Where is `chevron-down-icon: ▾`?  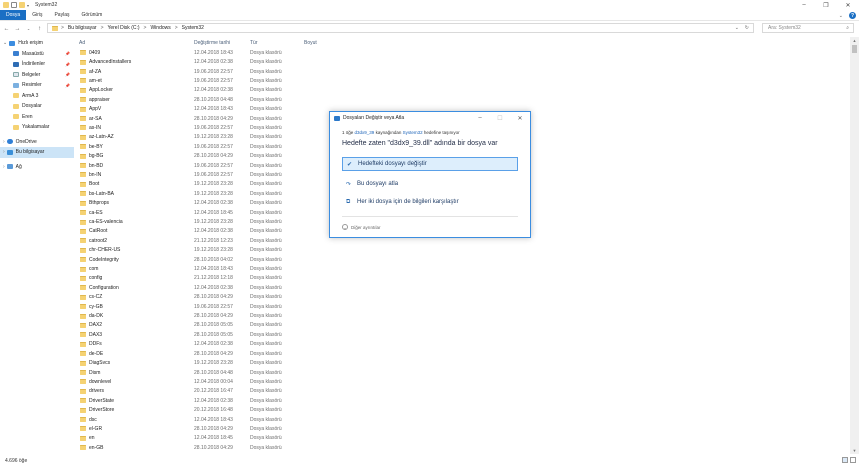
chevron-down-icon: ▾ is located at coordinates (28, 5).